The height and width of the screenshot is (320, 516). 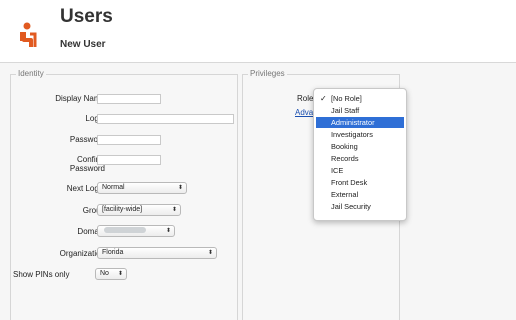 What do you see at coordinates (113, 187) in the screenshot?
I see `next-login-value: Normal` at bounding box center [113, 187].